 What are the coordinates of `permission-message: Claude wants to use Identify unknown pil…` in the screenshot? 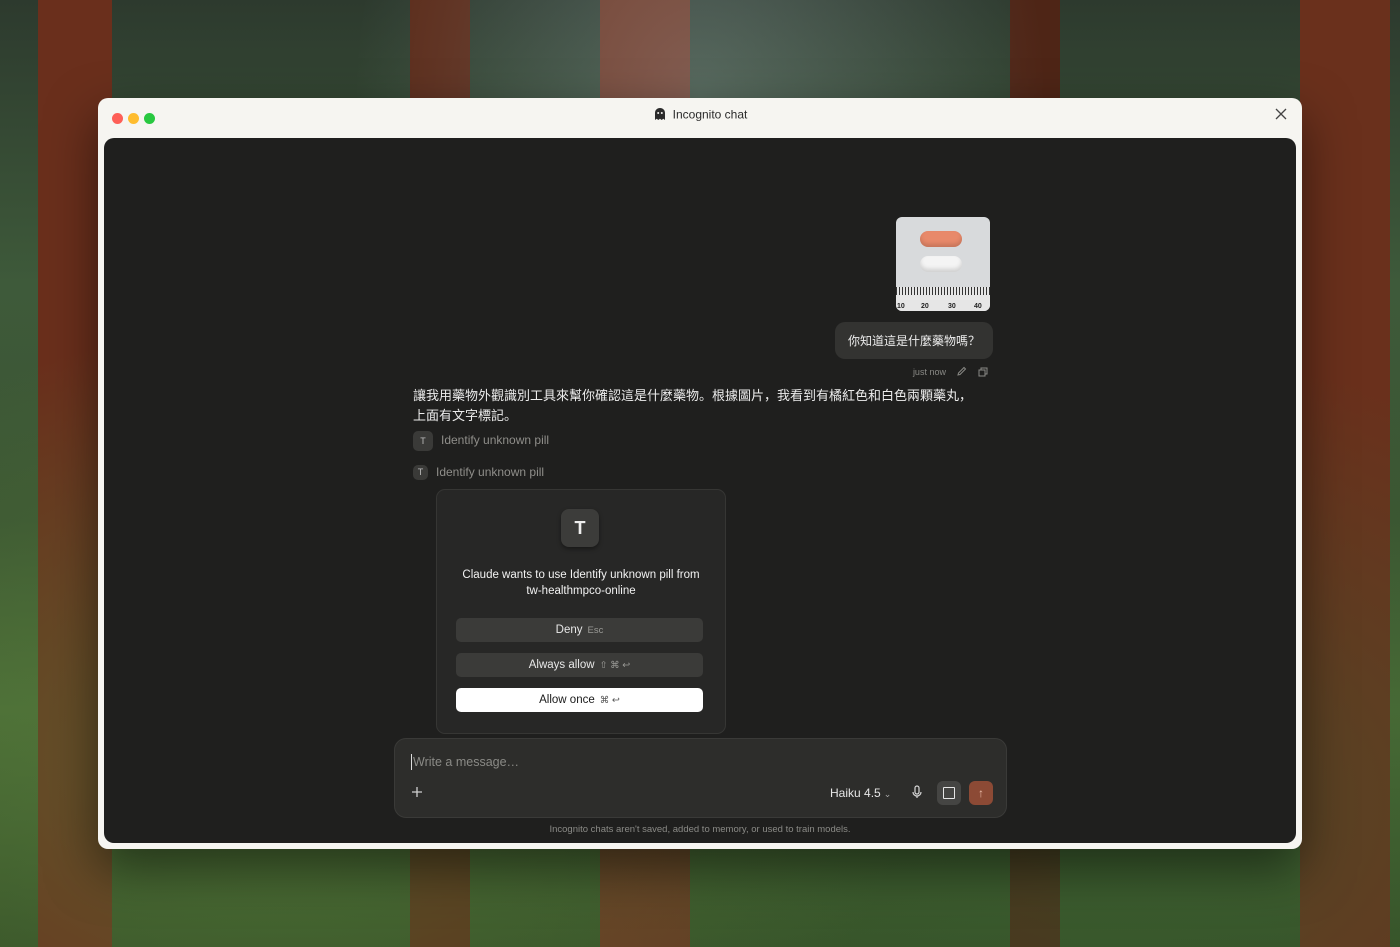 It's located at (581, 583).